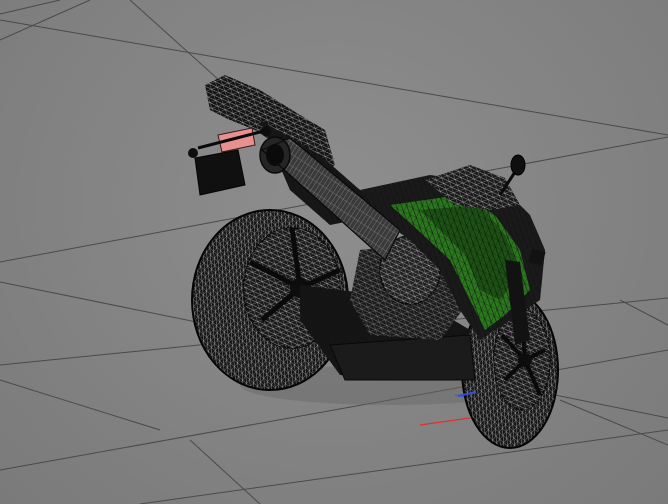 This screenshot has height=504, width=668. I want to click on license-plate, so click(229, 161).